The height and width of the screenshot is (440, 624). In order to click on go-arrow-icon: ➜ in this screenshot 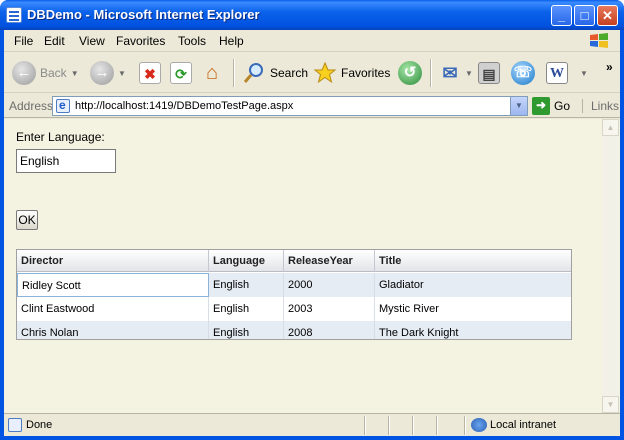, I will do `click(541, 106)`.